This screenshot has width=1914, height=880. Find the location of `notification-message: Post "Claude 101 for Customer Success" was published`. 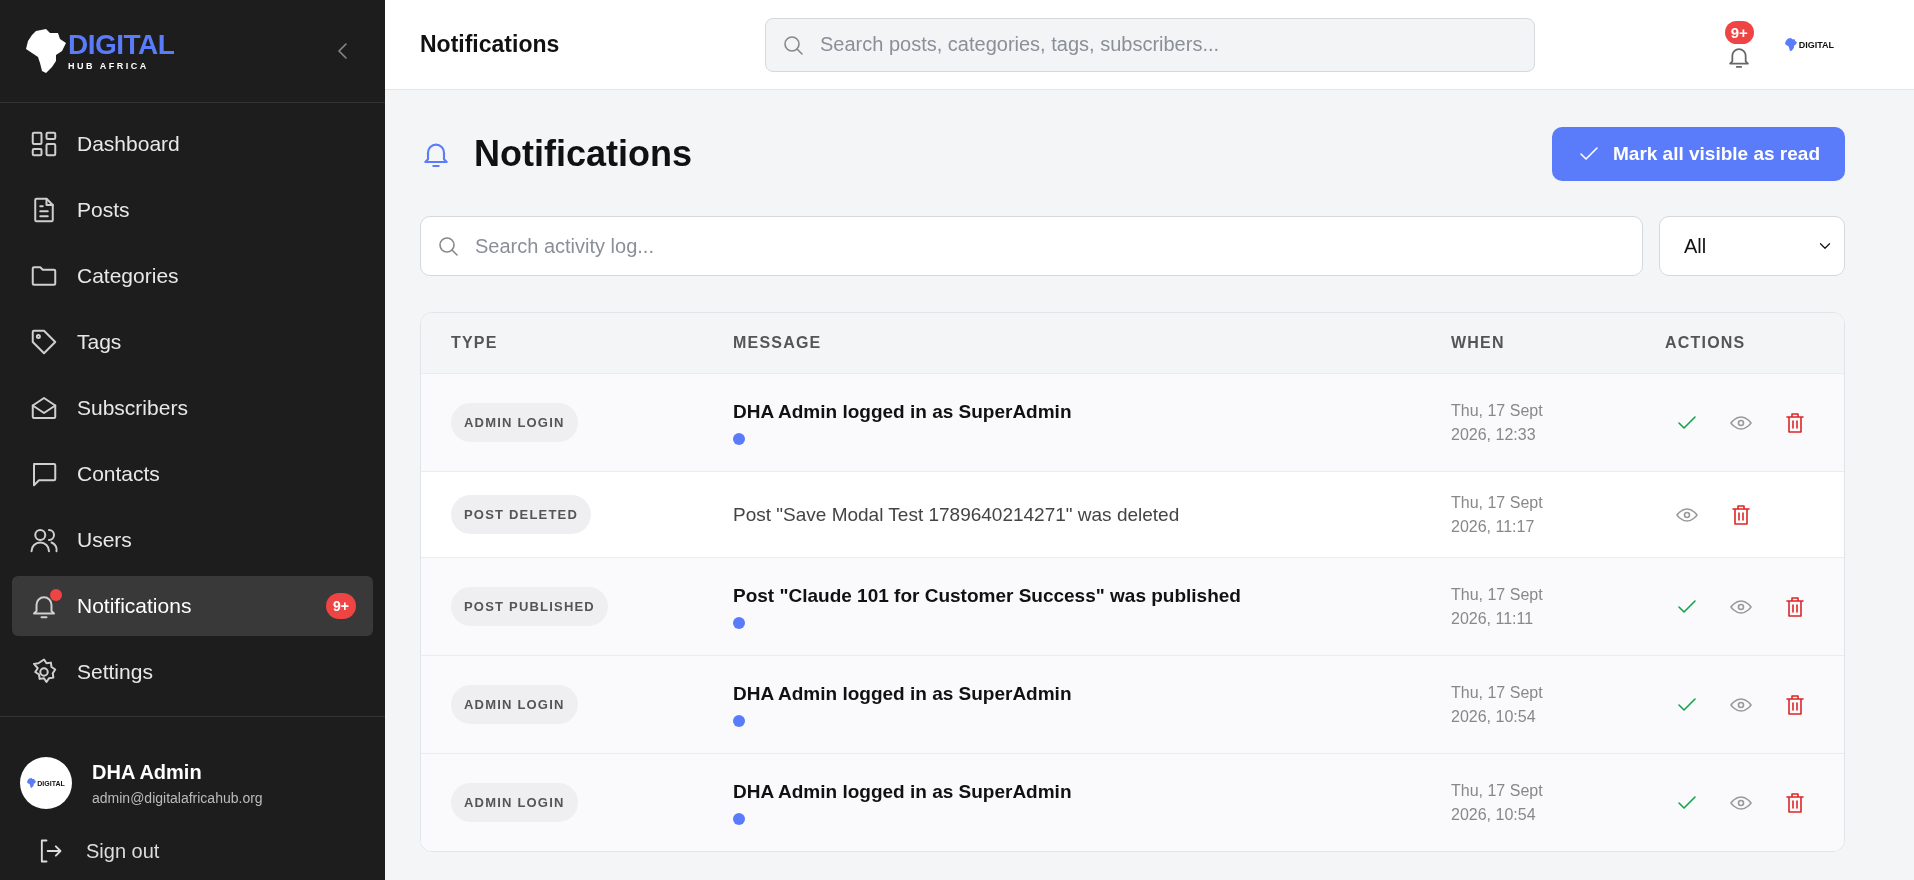

notification-message: Post "Claude 101 for Customer Success" was published is located at coordinates (987, 595).